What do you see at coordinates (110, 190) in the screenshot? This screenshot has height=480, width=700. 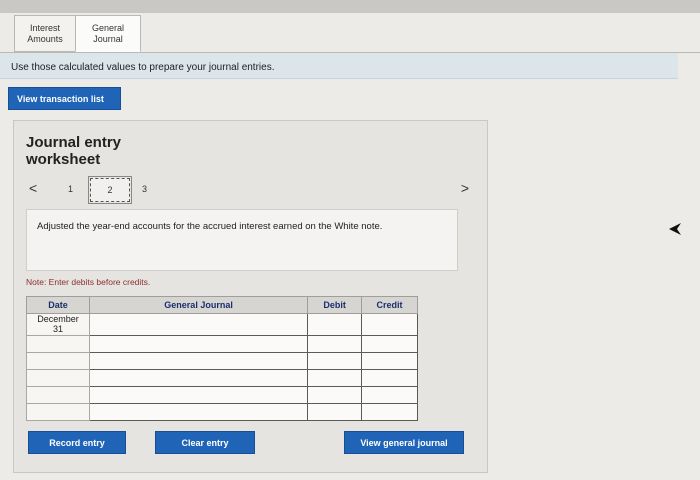 I see `page-2-current: 2` at bounding box center [110, 190].